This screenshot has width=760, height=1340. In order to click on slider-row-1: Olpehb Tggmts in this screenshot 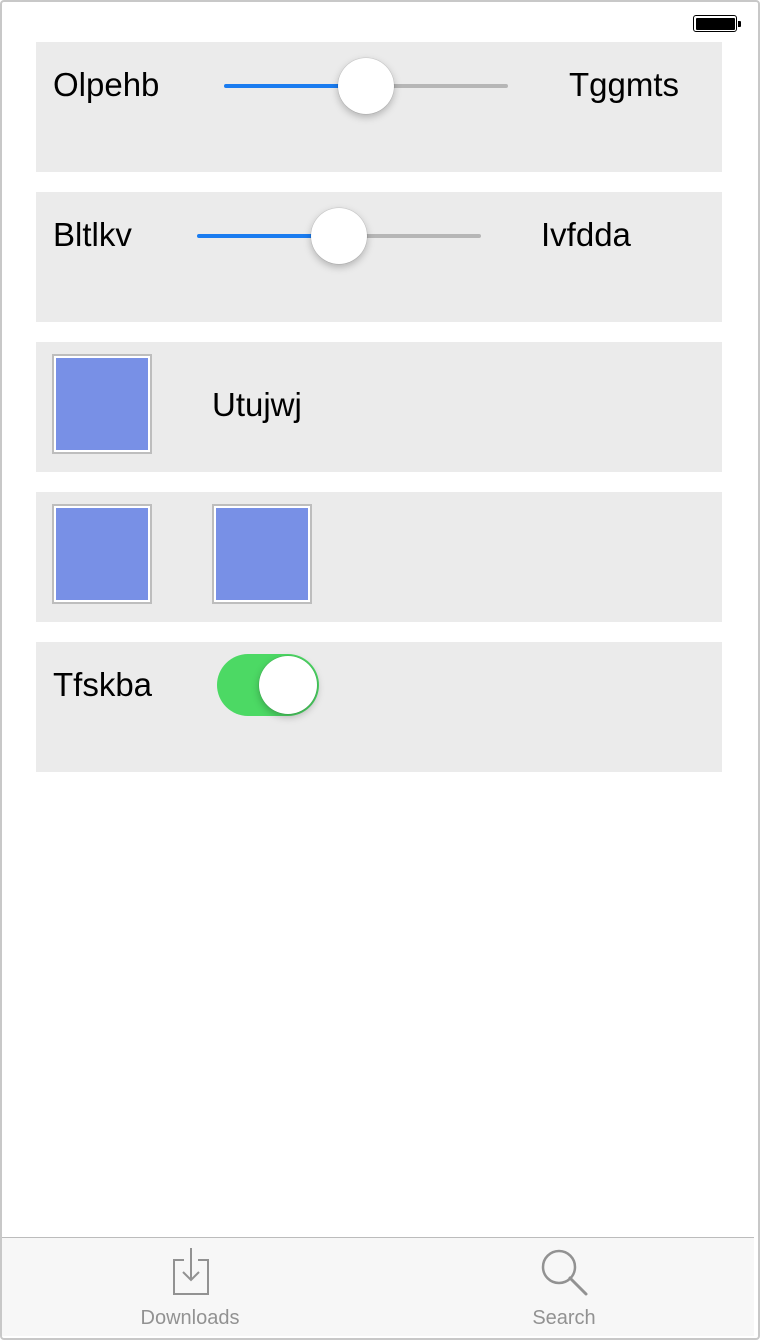, I will do `click(379, 107)`.